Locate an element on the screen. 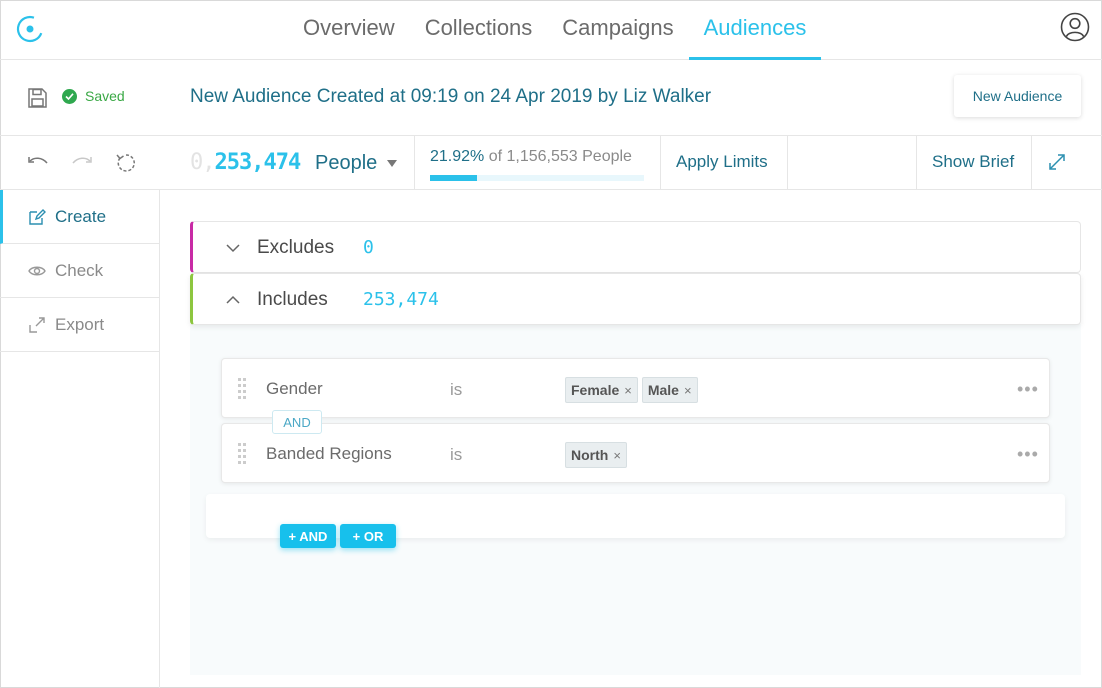 The width and height of the screenshot is (1102, 688). top-nav: Overview Collections Campaigns Audiences is located at coordinates (551, 30).